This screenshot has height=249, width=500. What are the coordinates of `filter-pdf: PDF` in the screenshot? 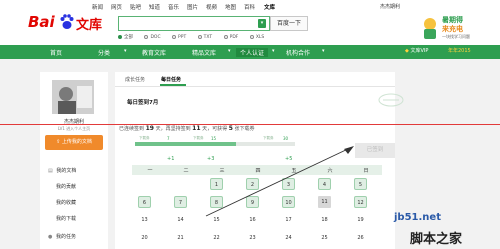 It's located at (230, 37).